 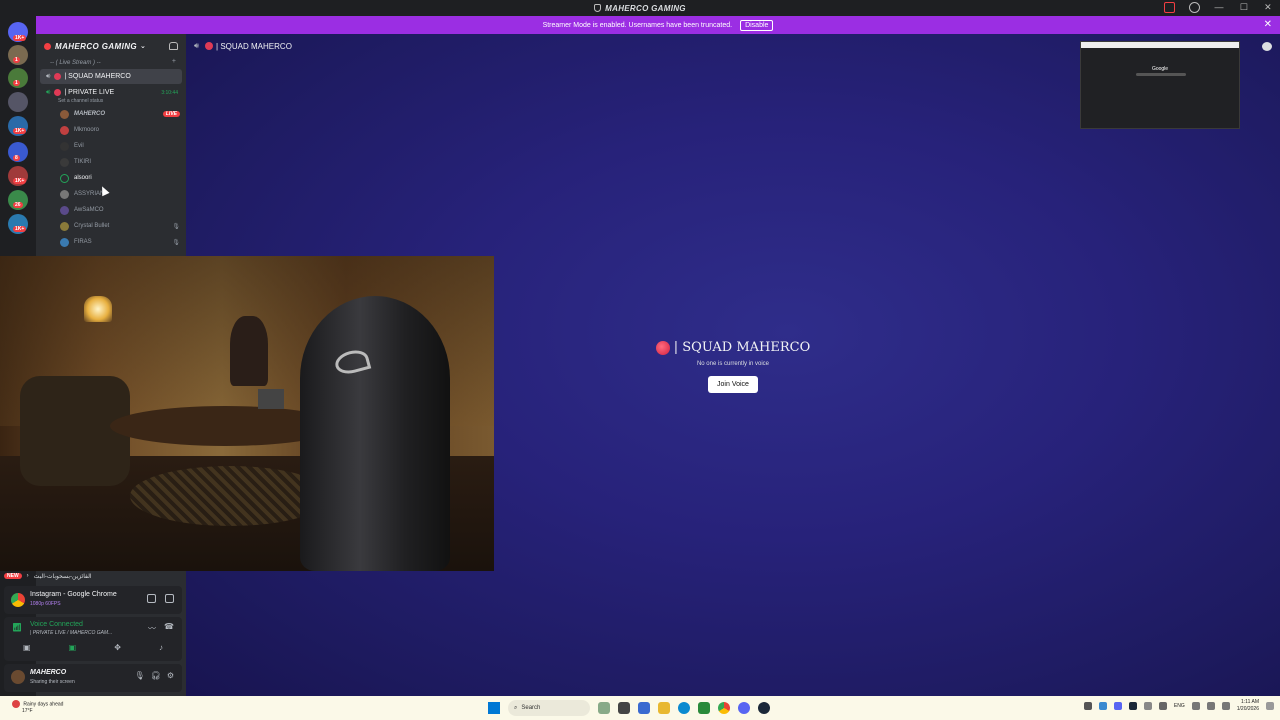 What do you see at coordinates (1160, 85) in the screenshot?
I see `screen-preview: Google` at bounding box center [1160, 85].